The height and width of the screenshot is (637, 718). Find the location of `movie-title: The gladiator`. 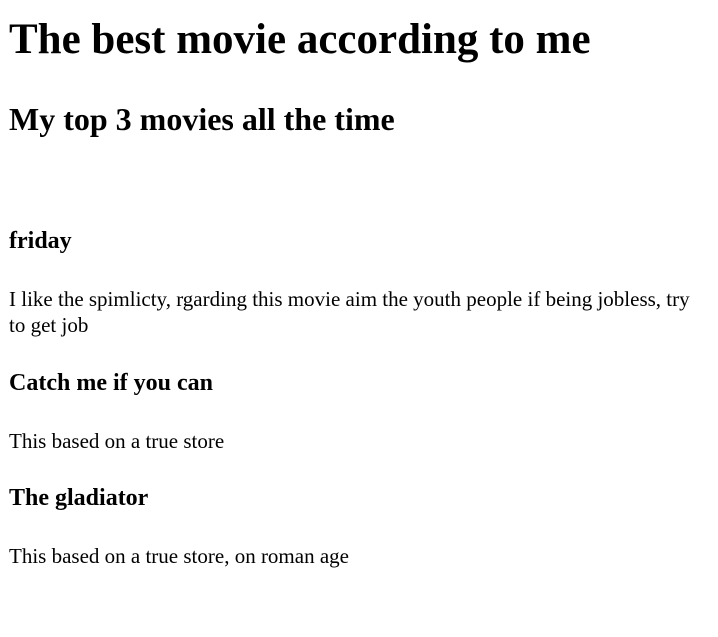

movie-title: The gladiator is located at coordinates (79, 498).